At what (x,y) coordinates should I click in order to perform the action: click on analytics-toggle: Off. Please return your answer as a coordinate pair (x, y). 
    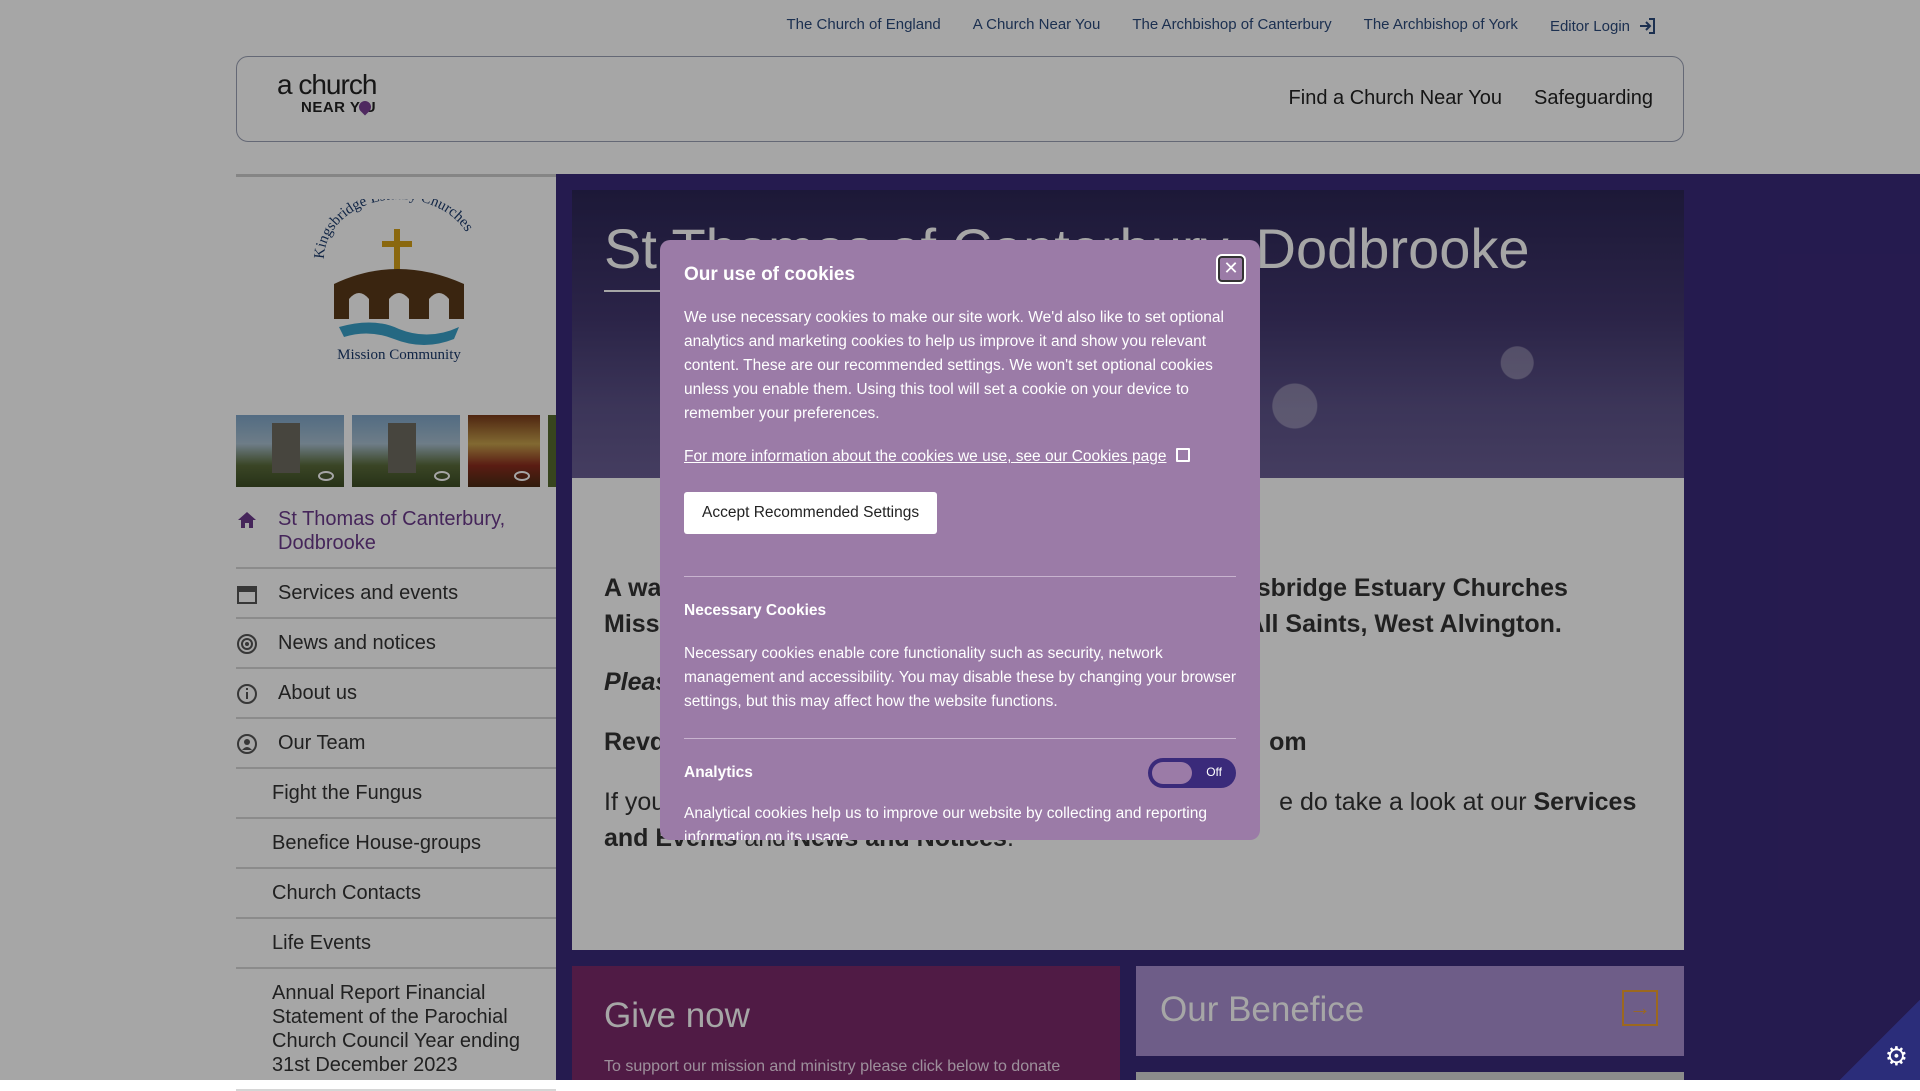
    Looking at the image, I should click on (1192, 773).